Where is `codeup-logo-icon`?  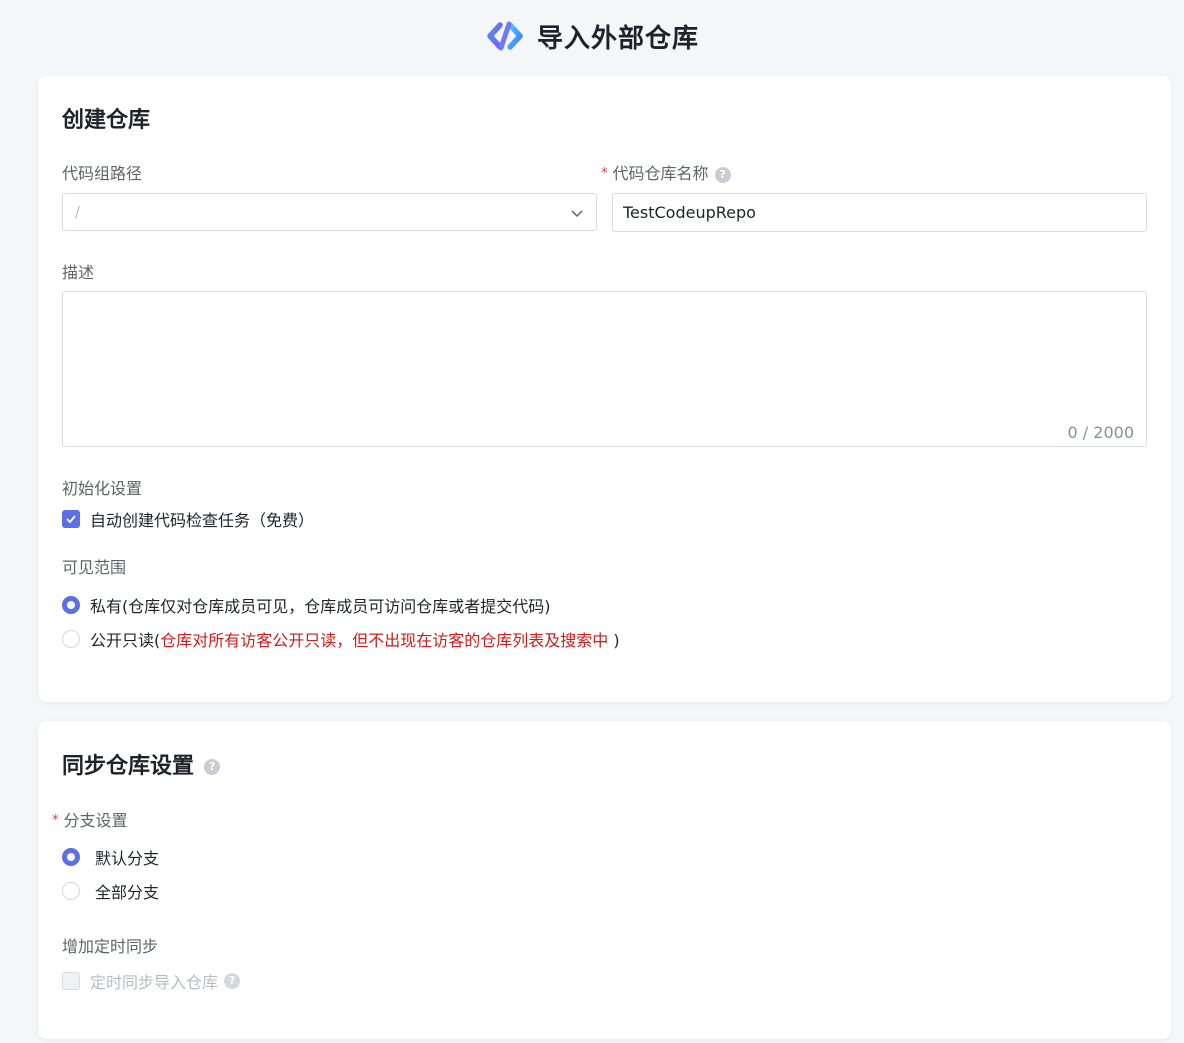 codeup-logo-icon is located at coordinates (505, 36).